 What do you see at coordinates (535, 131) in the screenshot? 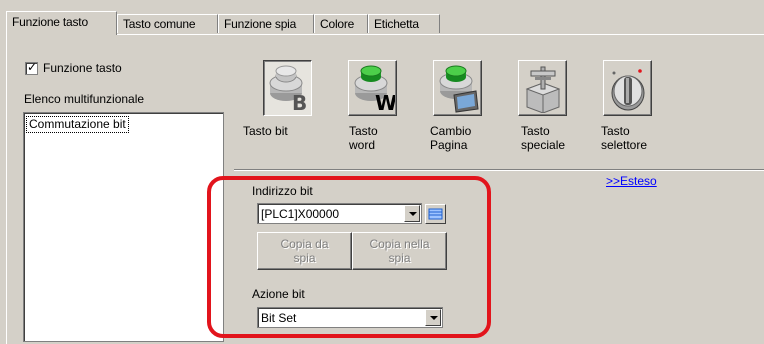
I see `special-key-label-line1: Tasto` at bounding box center [535, 131].